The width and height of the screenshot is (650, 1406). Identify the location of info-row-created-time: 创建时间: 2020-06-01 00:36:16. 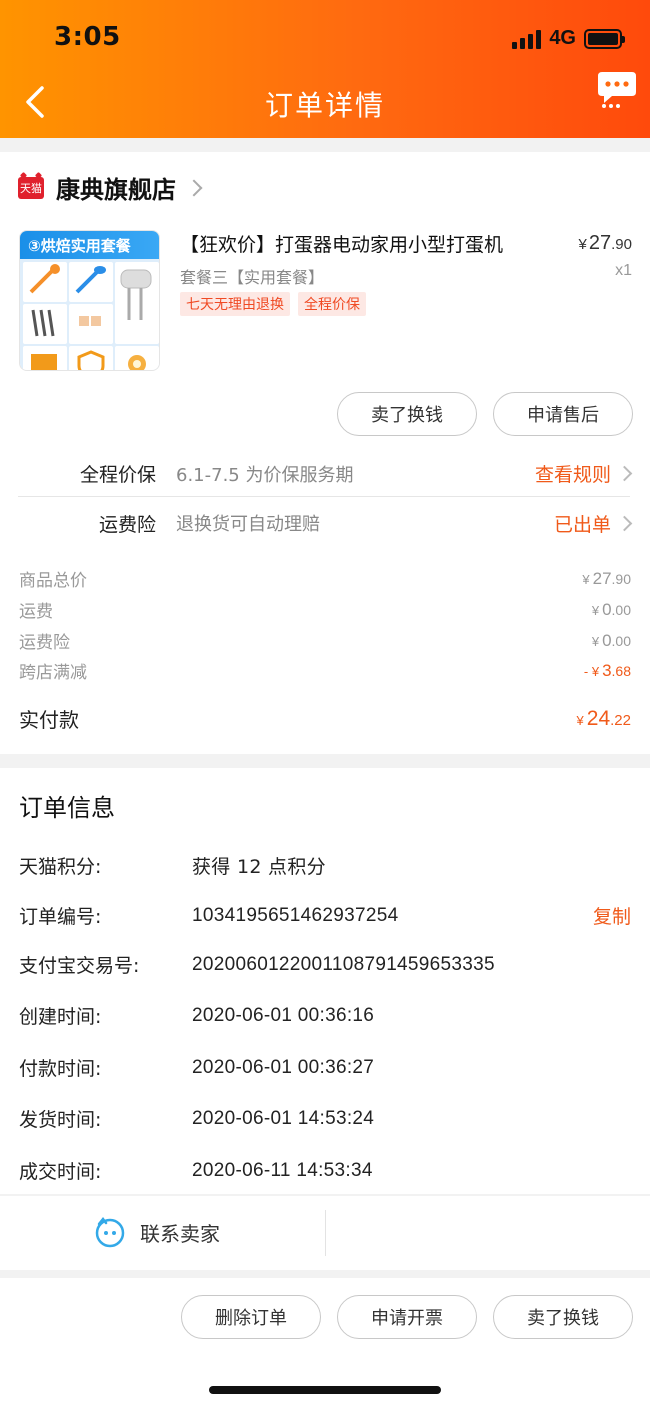
(197, 1016).